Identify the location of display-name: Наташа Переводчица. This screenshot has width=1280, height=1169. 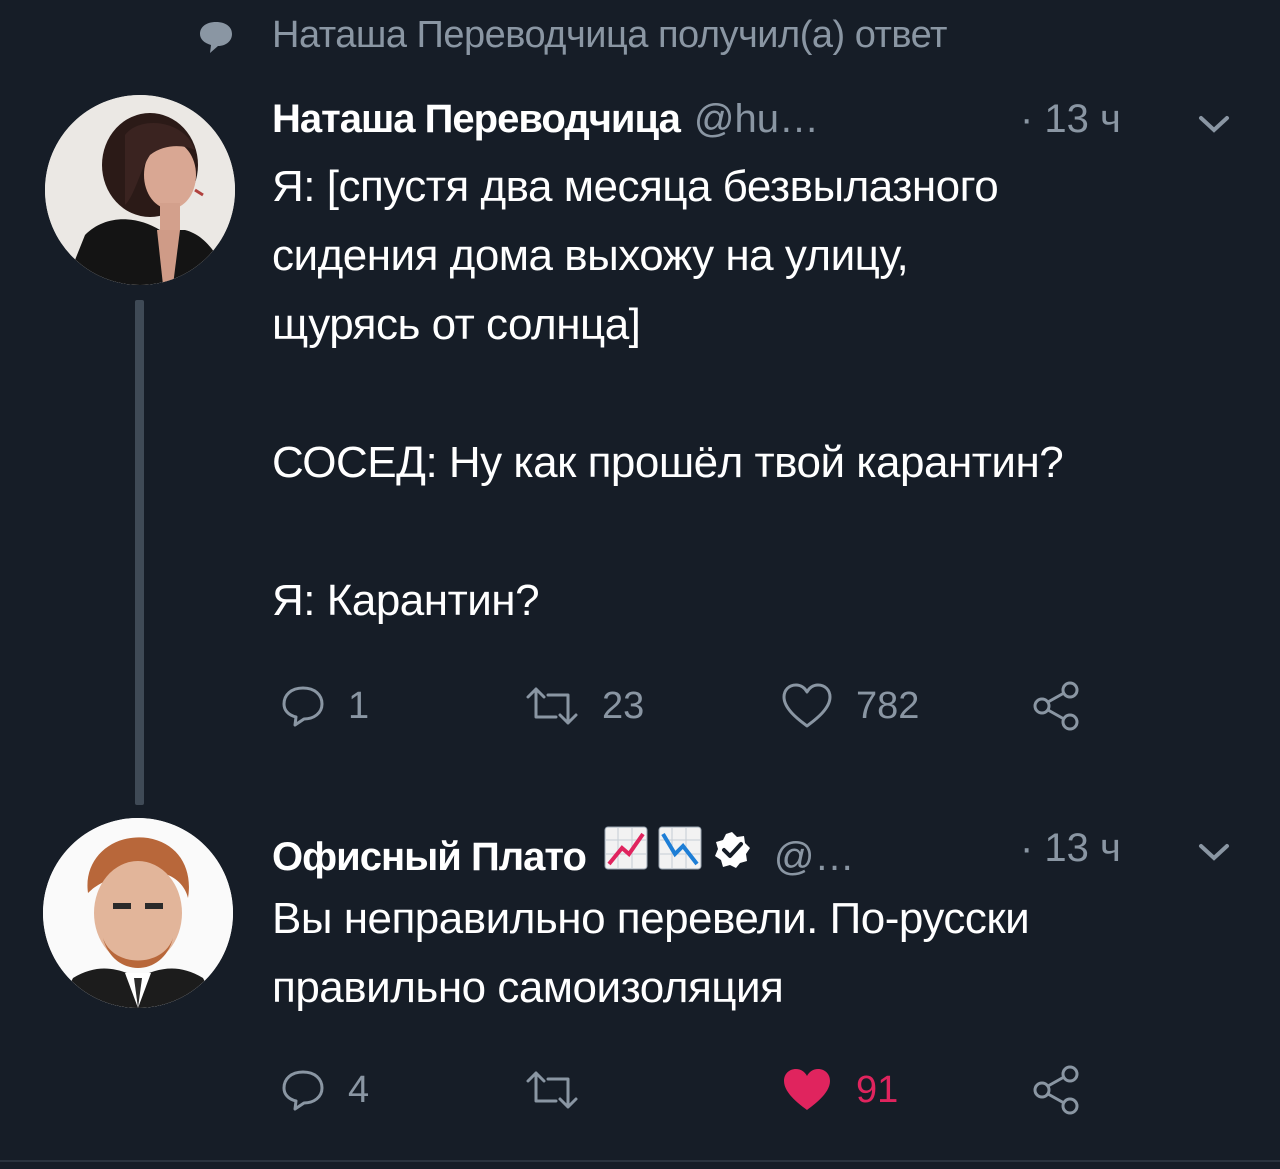
(476, 119).